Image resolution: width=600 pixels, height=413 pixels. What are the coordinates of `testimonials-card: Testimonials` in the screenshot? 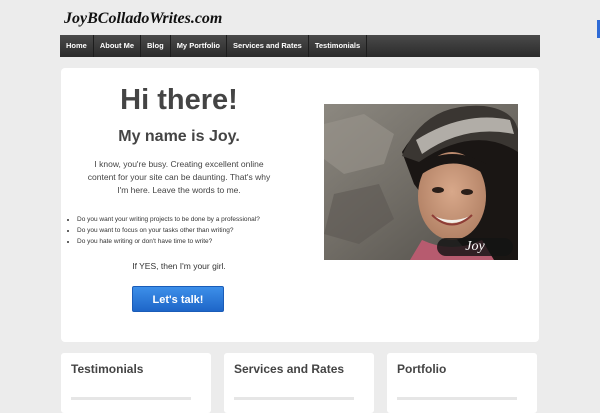 It's located at (136, 383).